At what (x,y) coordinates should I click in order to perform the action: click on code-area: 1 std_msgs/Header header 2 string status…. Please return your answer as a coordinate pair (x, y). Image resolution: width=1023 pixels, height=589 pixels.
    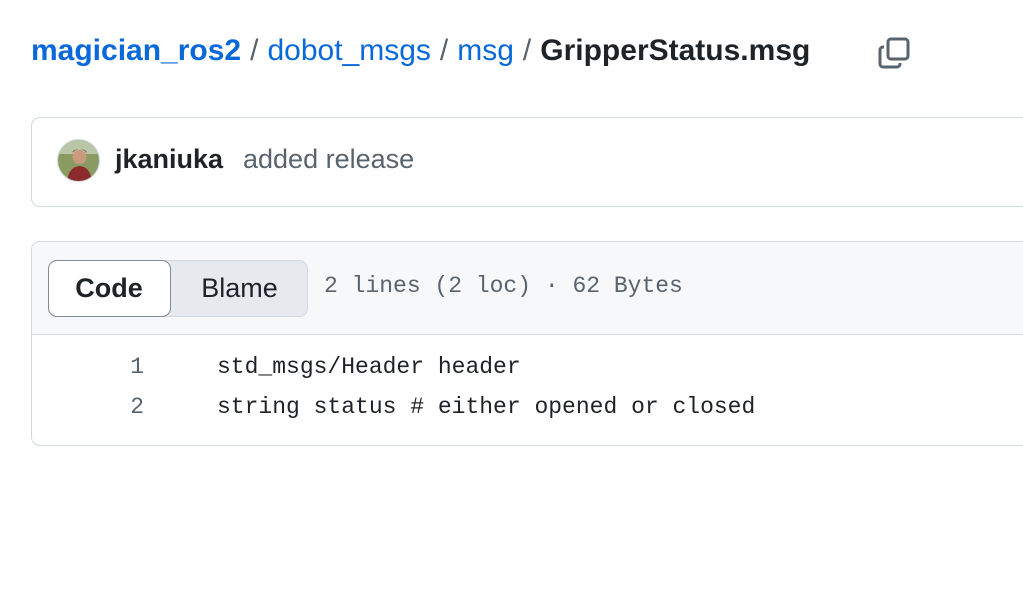
    Looking at the image, I should click on (527, 388).